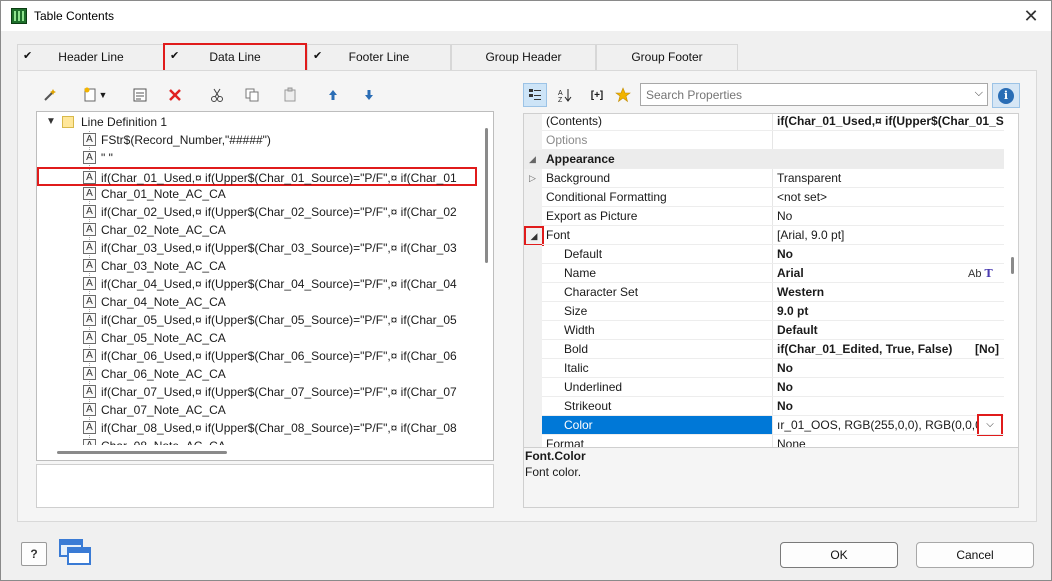  Describe the element at coordinates (975, 555) in the screenshot. I see `cancel-button: Cancel` at that location.